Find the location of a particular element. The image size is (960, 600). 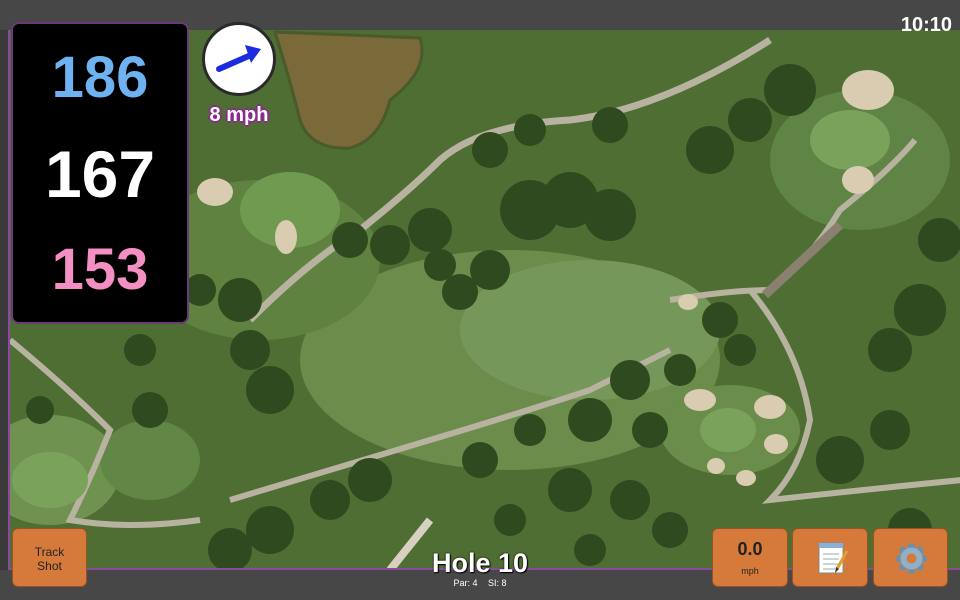

back-distance: 186 is located at coordinates (100, 77).